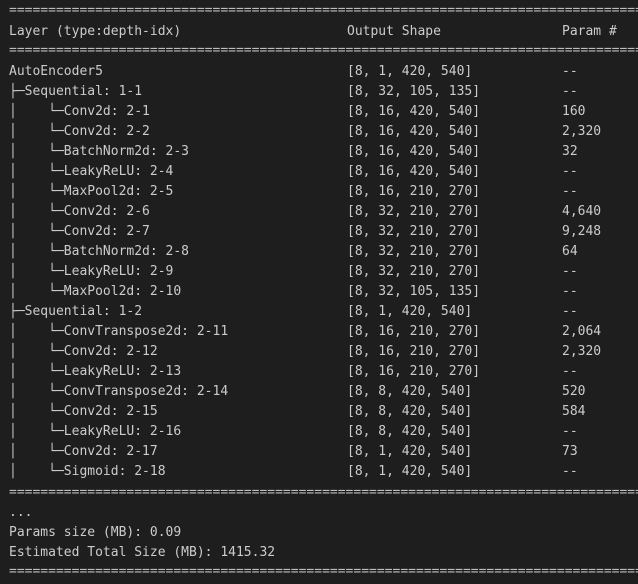 Image resolution: width=638 pixels, height=584 pixels. Describe the element at coordinates (95, 532) in the screenshot. I see `params-size: Params size (MB): 0.09` at that location.